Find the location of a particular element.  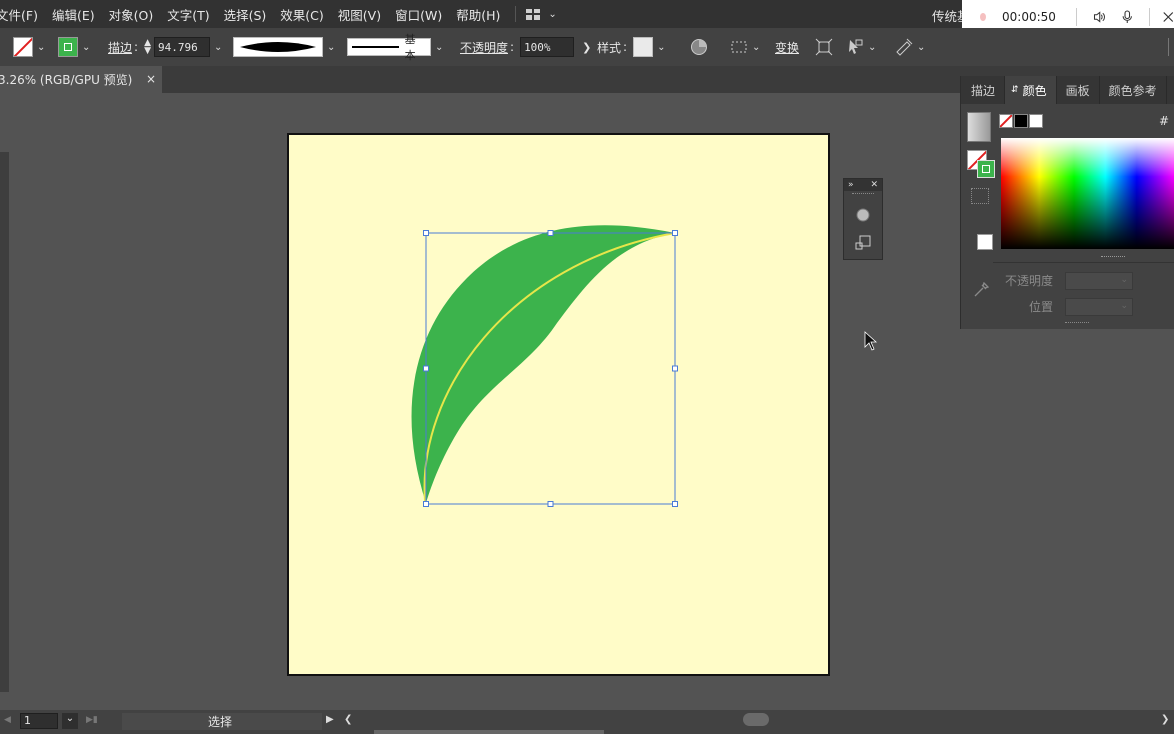

document-tab-title: 3.26% (RGB/GPU 预览) is located at coordinates (66, 79).